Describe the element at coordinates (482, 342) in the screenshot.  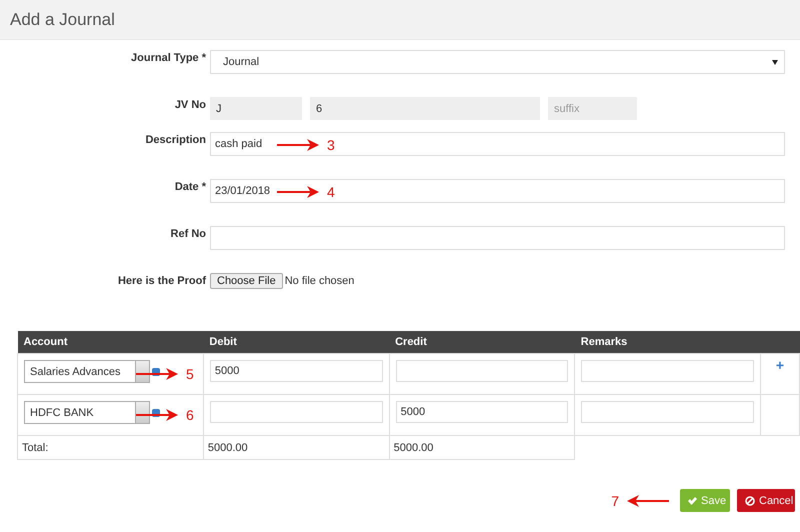
I see `column-header: Credit` at that location.